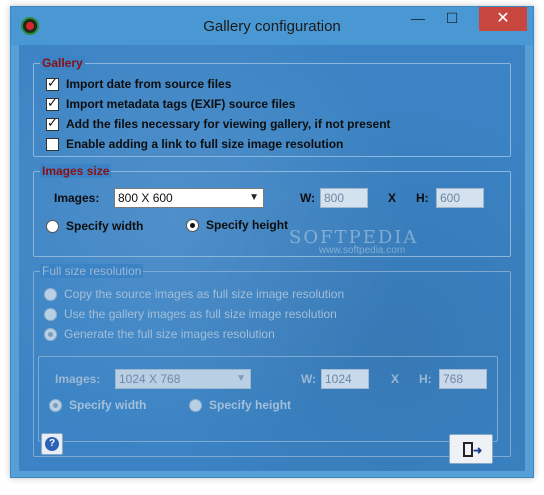 The height and width of the screenshot is (495, 544). What do you see at coordinates (77, 198) in the screenshot?
I see `images-label: Images:` at bounding box center [77, 198].